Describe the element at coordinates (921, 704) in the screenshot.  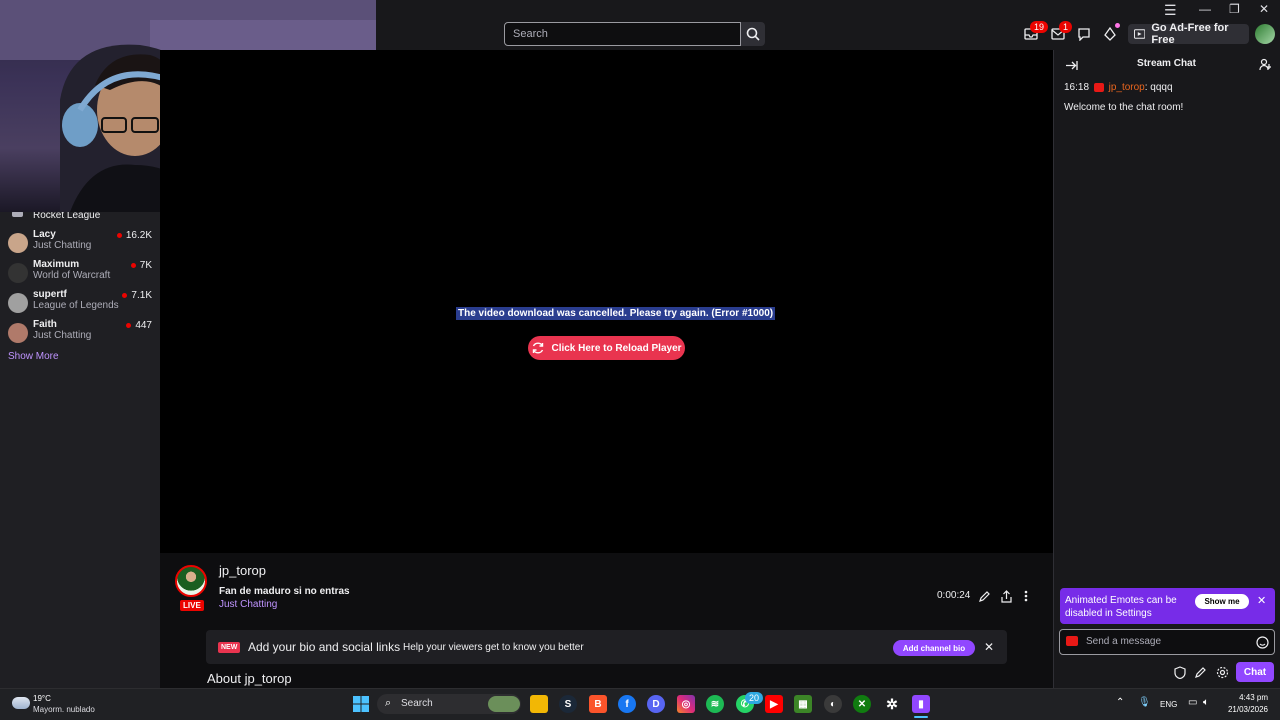
I see `twitch-icon: ▮` at that location.